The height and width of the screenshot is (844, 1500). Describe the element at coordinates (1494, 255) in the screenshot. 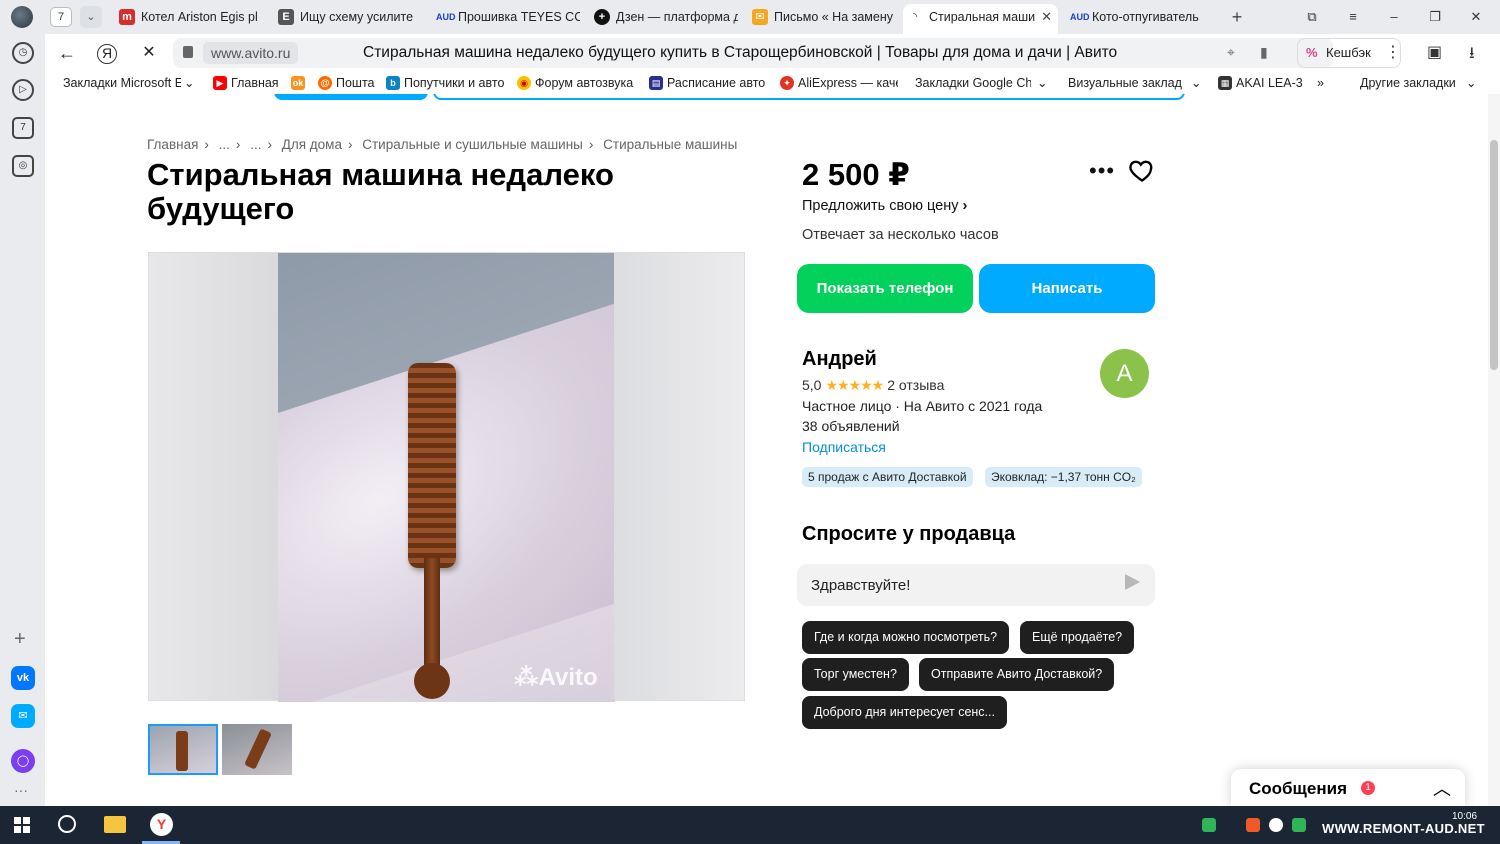

I see `scrollbar-thumb` at that location.